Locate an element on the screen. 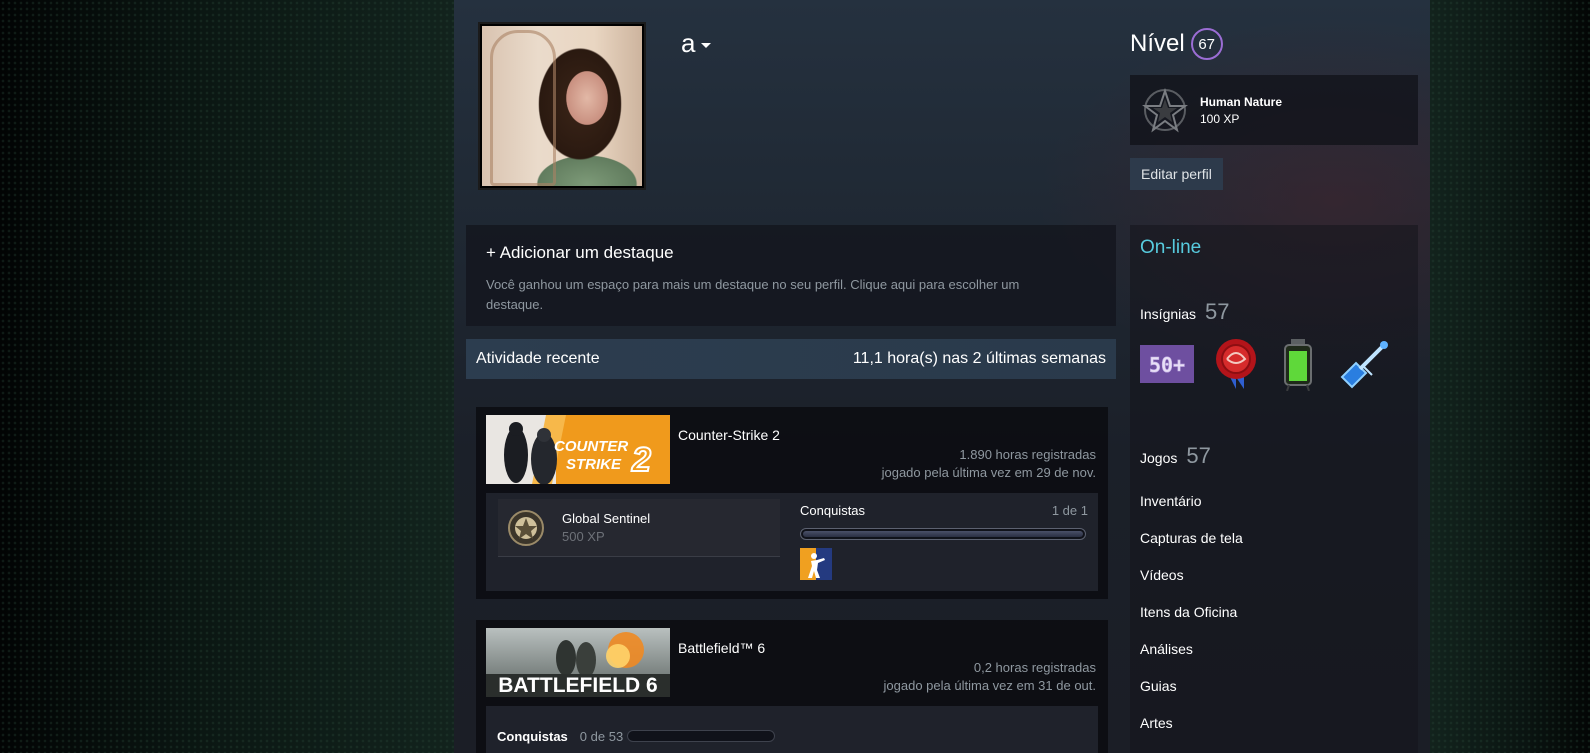  achievement-summary-head: Conquistas 1 de 1 is located at coordinates (944, 510).